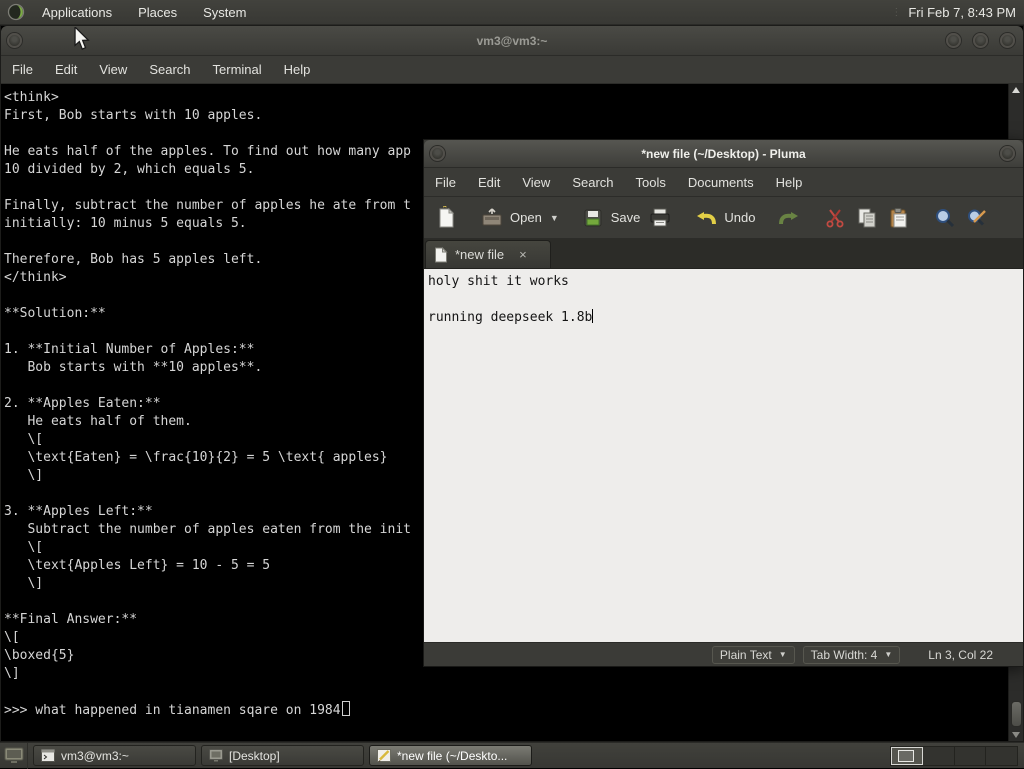 Image resolution: width=1024 pixels, height=769 pixels. I want to click on new-document-button, so click(446, 218).